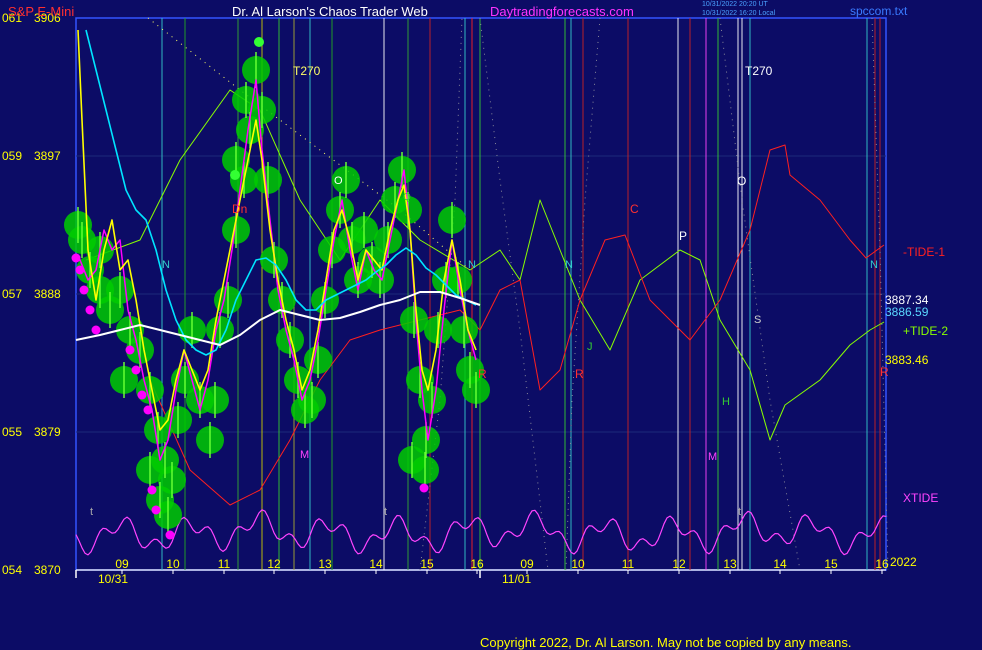 The width and height of the screenshot is (982, 650). I want to click on timestamp-local: 10/31/2022 16:20 Local, so click(739, 13).